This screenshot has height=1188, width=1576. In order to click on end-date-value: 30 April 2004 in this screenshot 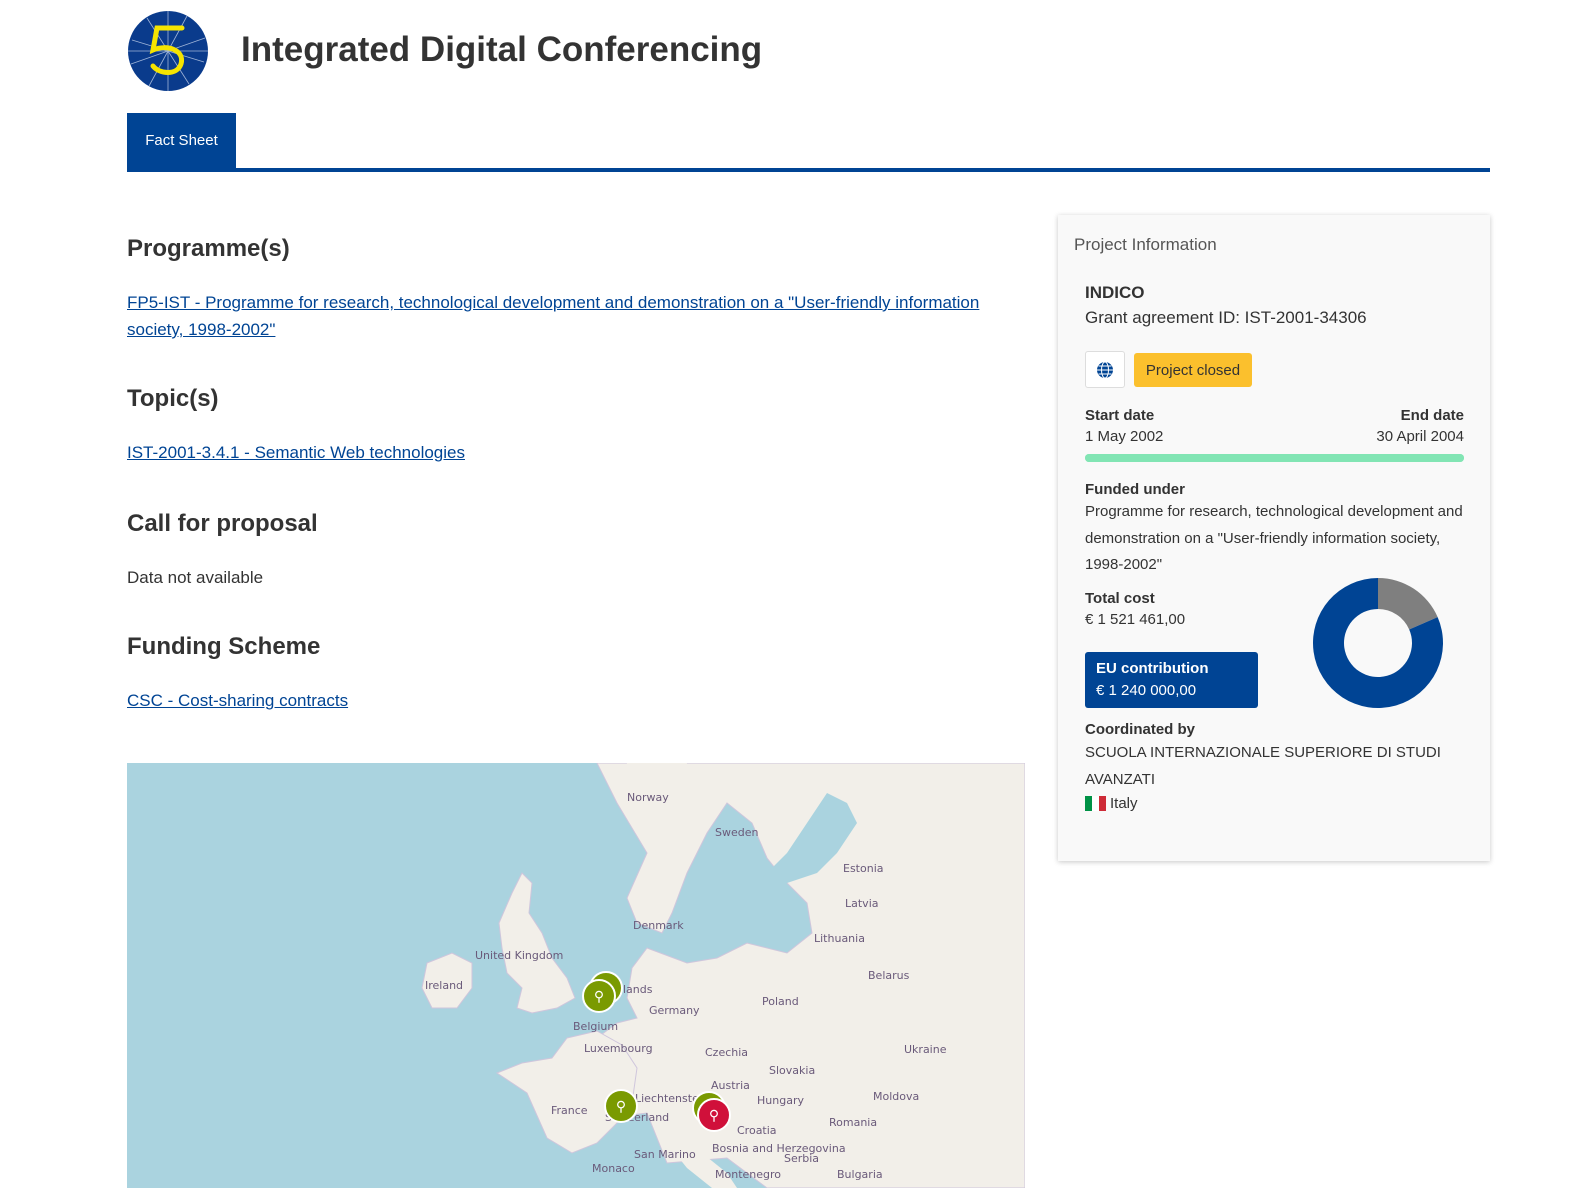, I will do `click(1420, 436)`.